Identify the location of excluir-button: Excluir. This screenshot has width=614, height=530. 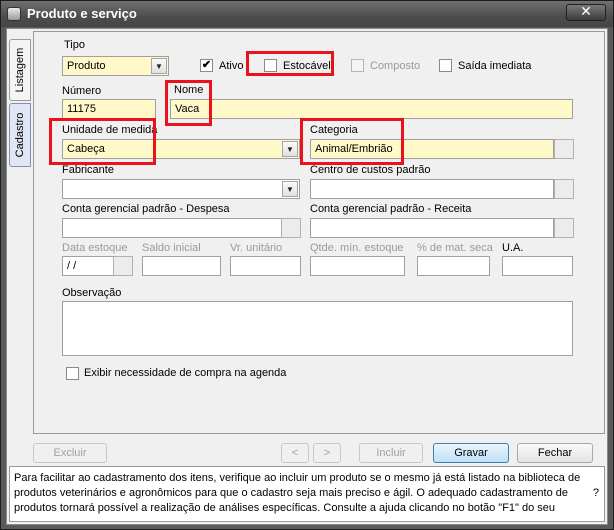
(70, 453).